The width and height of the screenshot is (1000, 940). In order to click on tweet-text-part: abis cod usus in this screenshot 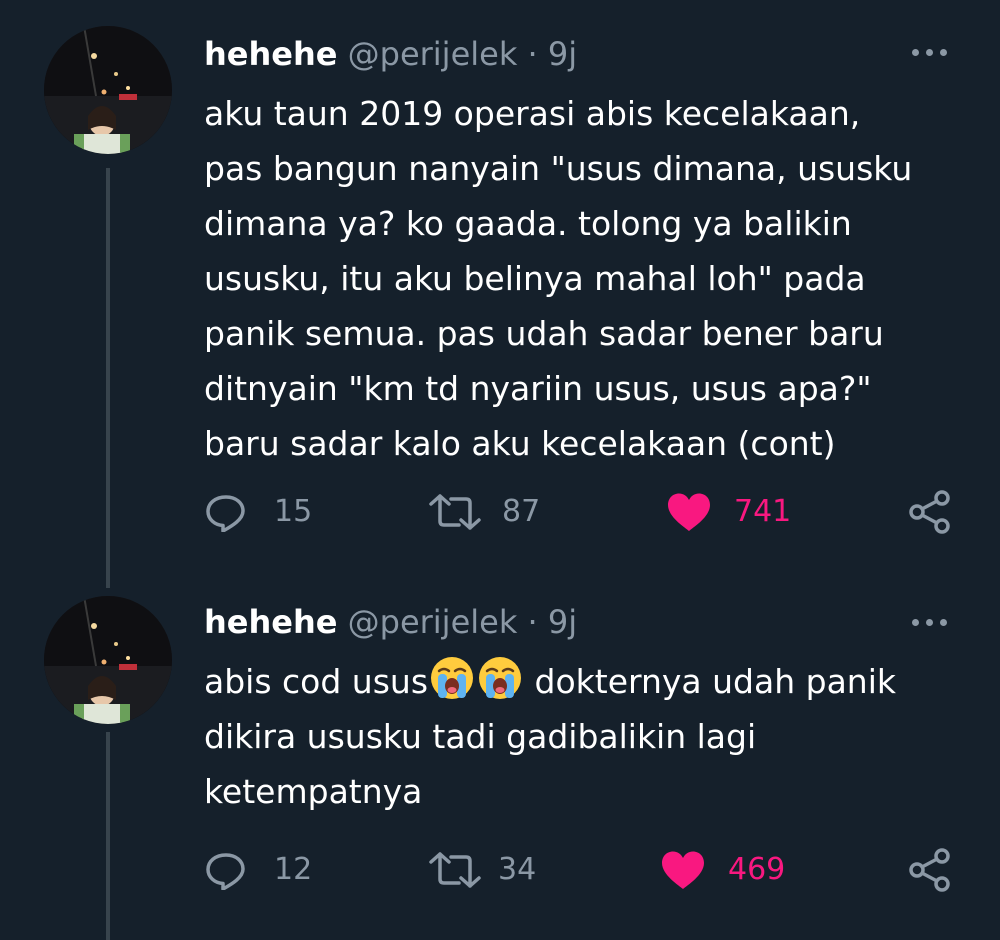, I will do `click(316, 681)`.